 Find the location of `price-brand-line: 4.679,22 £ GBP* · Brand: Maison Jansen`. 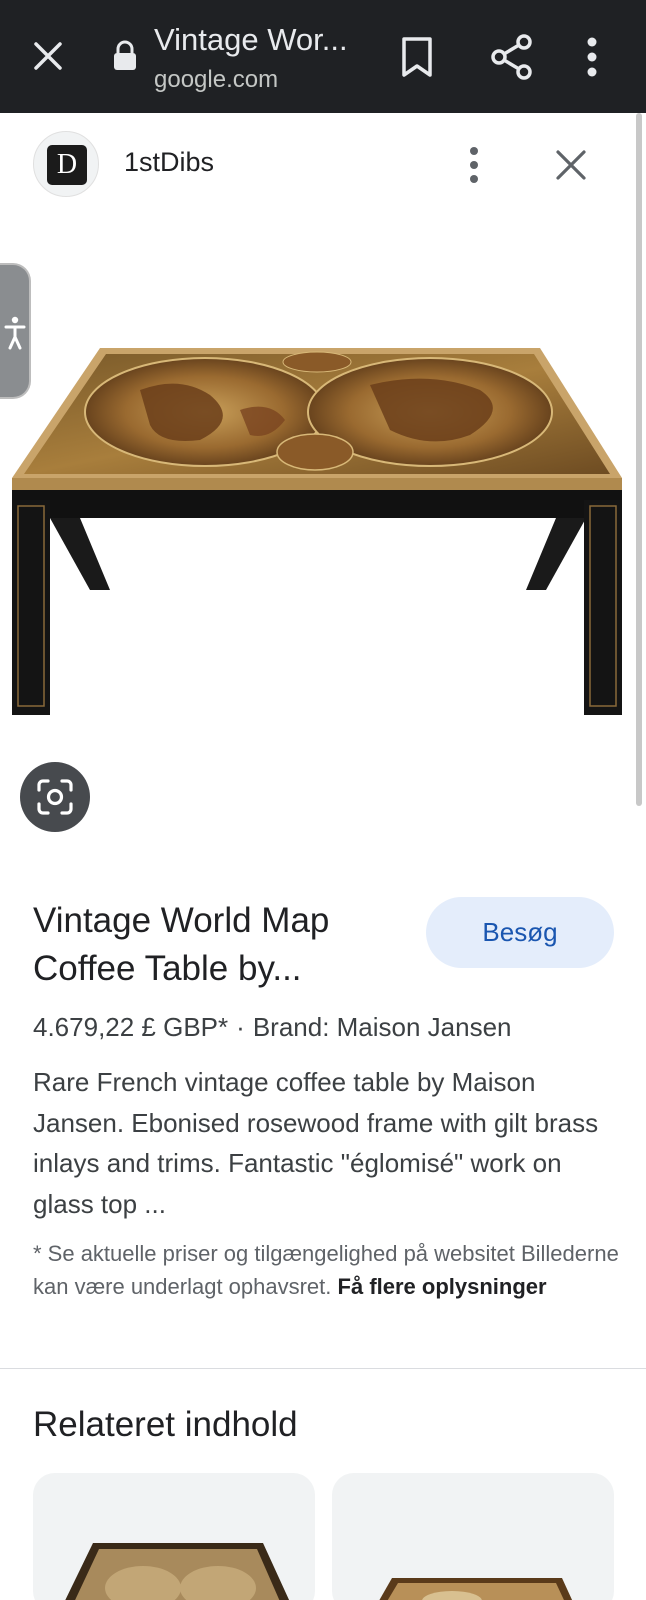

price-brand-line: 4.679,22 £ GBP* · Brand: Maison Jansen is located at coordinates (272, 1027).